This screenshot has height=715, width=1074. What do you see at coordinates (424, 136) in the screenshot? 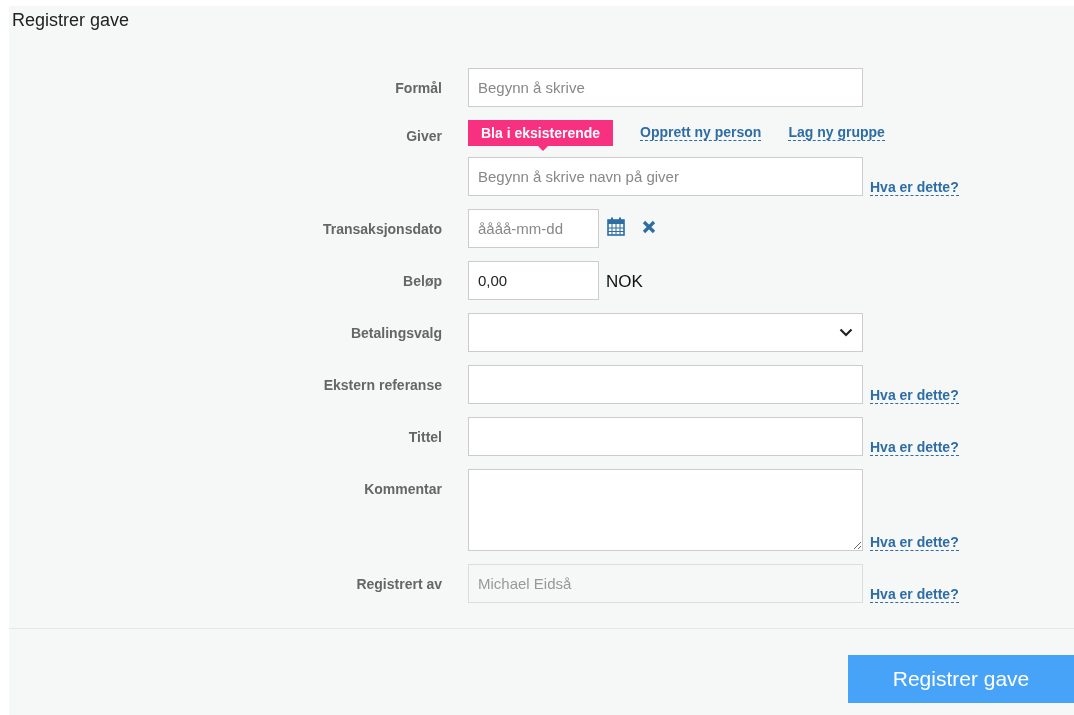
I see `field-label: Giver` at bounding box center [424, 136].